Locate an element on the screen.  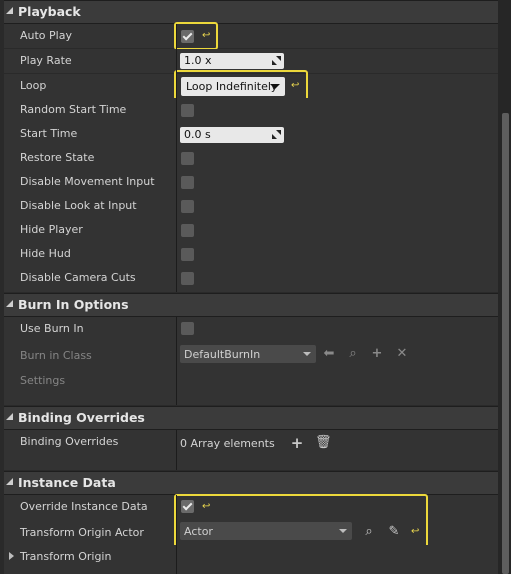
row-hide-player: Hide Player is located at coordinates (251, 230).